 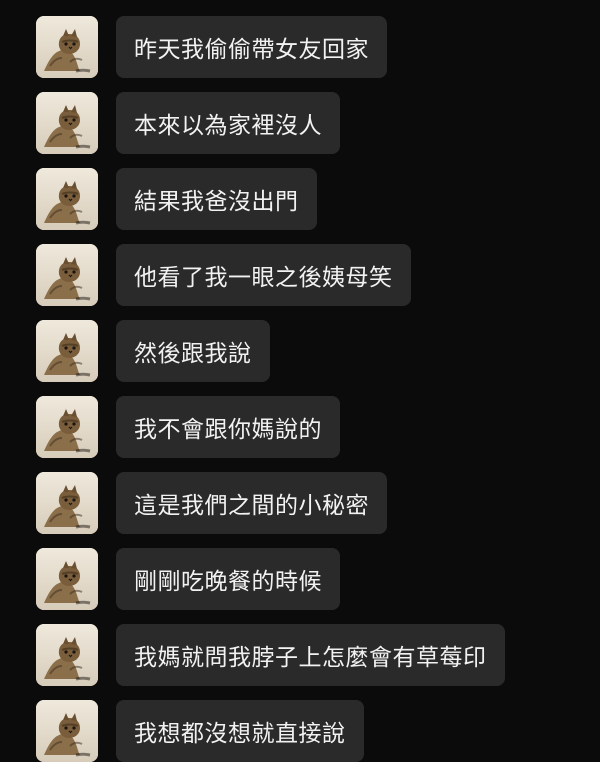 I want to click on message-row-7: 這是我們之間的小秘密, so click(x=211, y=503).